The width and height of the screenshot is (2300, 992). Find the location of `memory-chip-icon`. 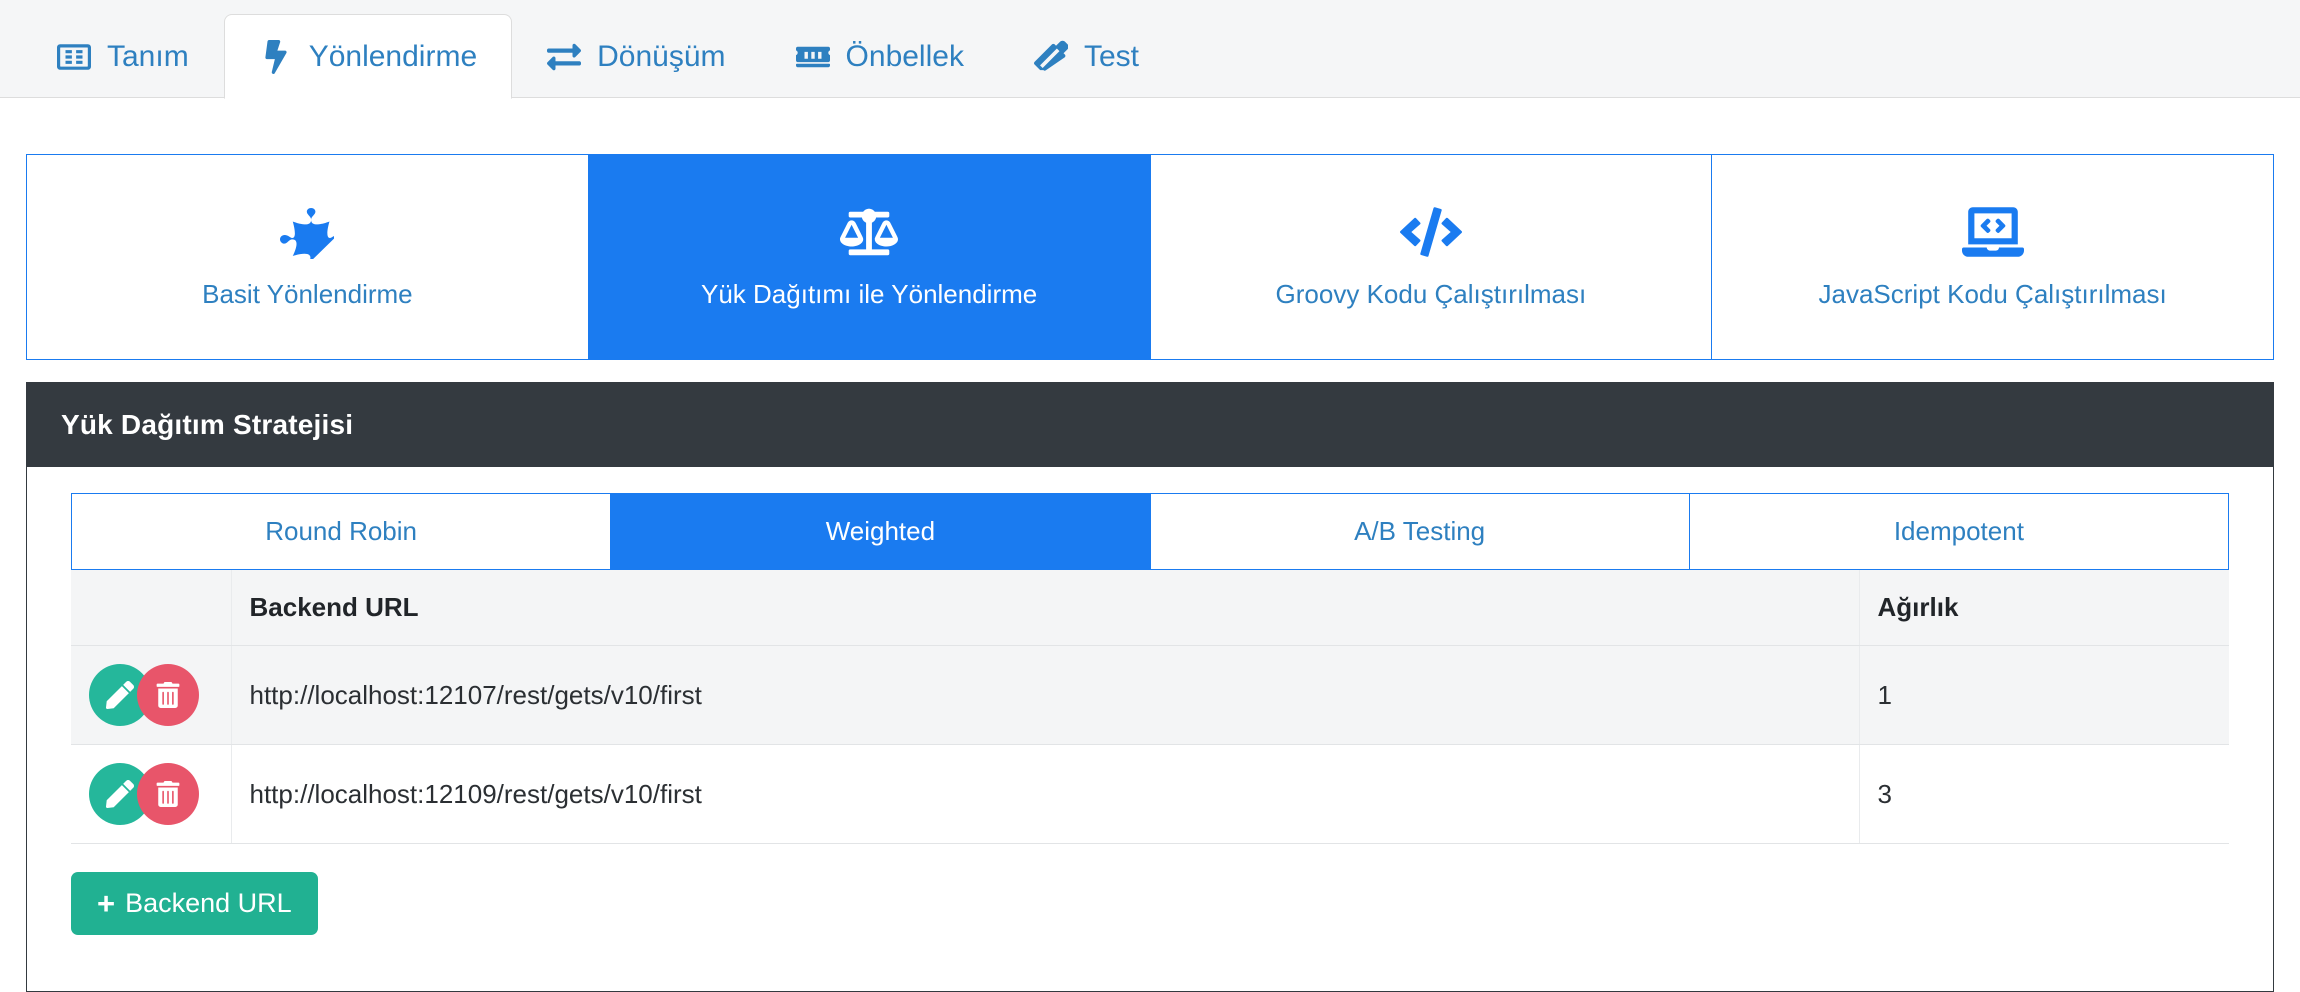

memory-chip-icon is located at coordinates (812, 57).